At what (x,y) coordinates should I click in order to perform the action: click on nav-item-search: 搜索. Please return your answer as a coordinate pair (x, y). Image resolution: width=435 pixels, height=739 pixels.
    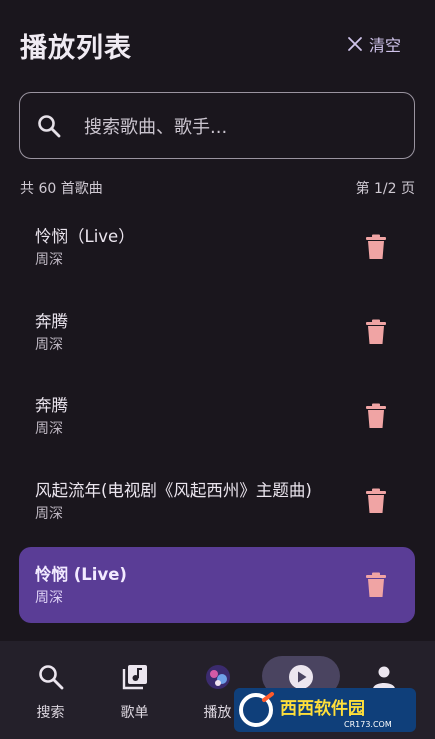
    Looking at the image, I should click on (50, 690).